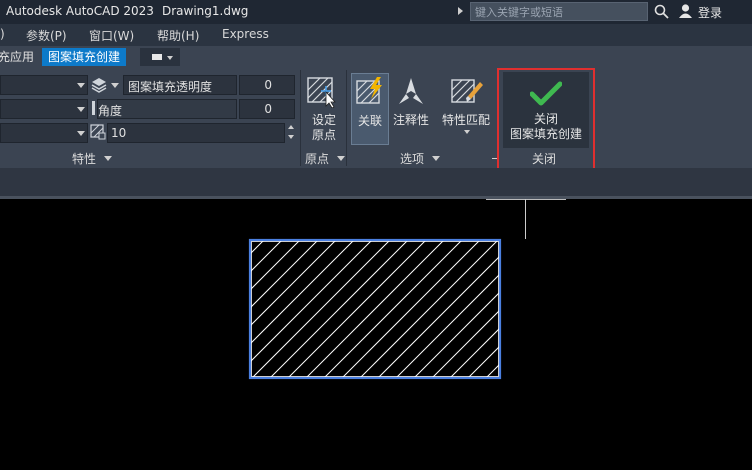  What do you see at coordinates (685, 11) in the screenshot?
I see `user-icon` at bounding box center [685, 11].